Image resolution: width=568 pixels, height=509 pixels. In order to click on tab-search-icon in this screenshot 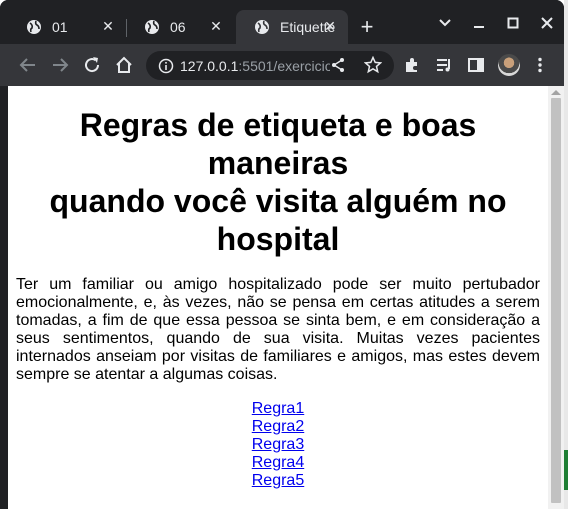, I will do `click(445, 23)`.